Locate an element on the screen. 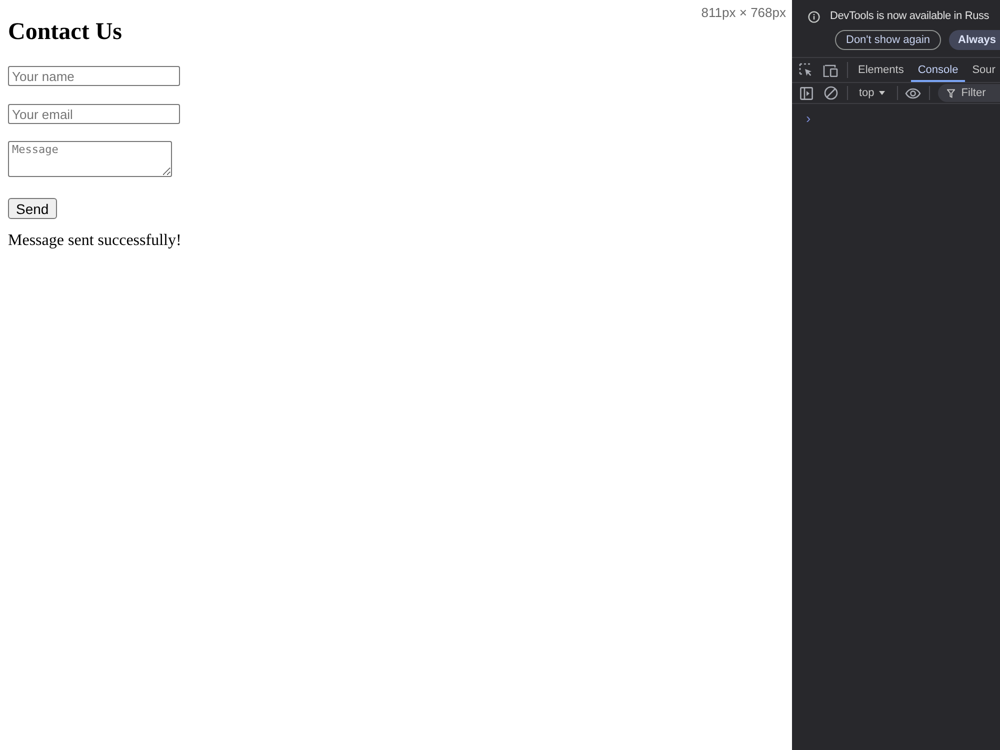 This screenshot has width=1000, height=750. funnel-icon is located at coordinates (951, 93).